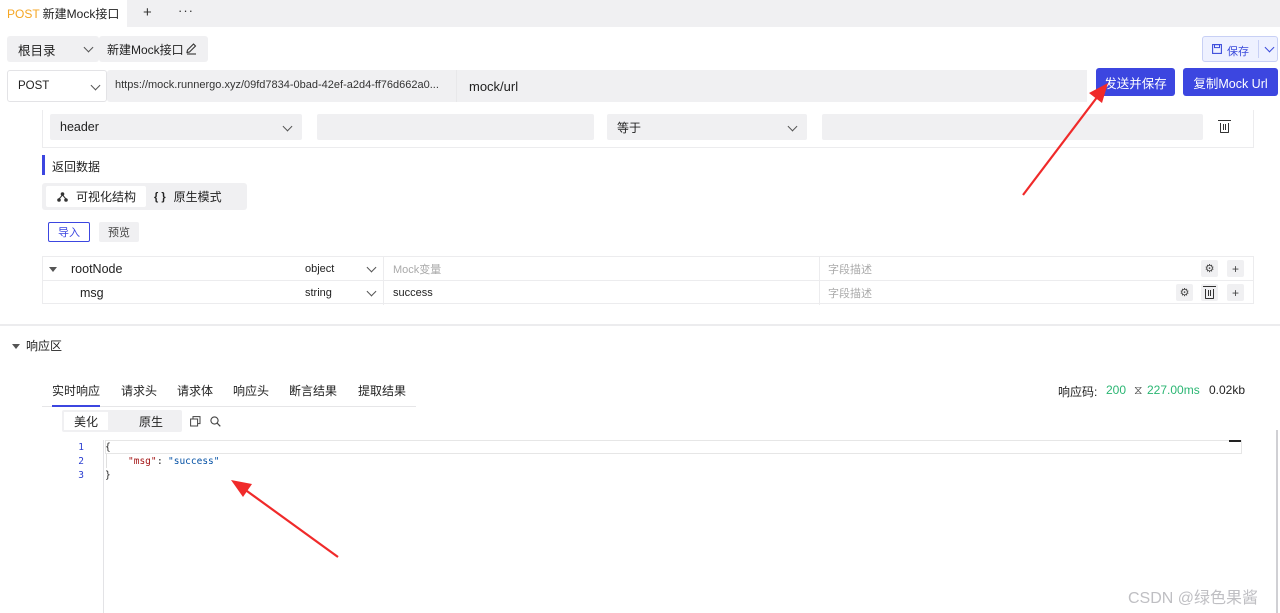 The height and width of the screenshot is (613, 1280). Describe the element at coordinates (151, 421) in the screenshot. I see `raw-view-tab: 原生` at that location.